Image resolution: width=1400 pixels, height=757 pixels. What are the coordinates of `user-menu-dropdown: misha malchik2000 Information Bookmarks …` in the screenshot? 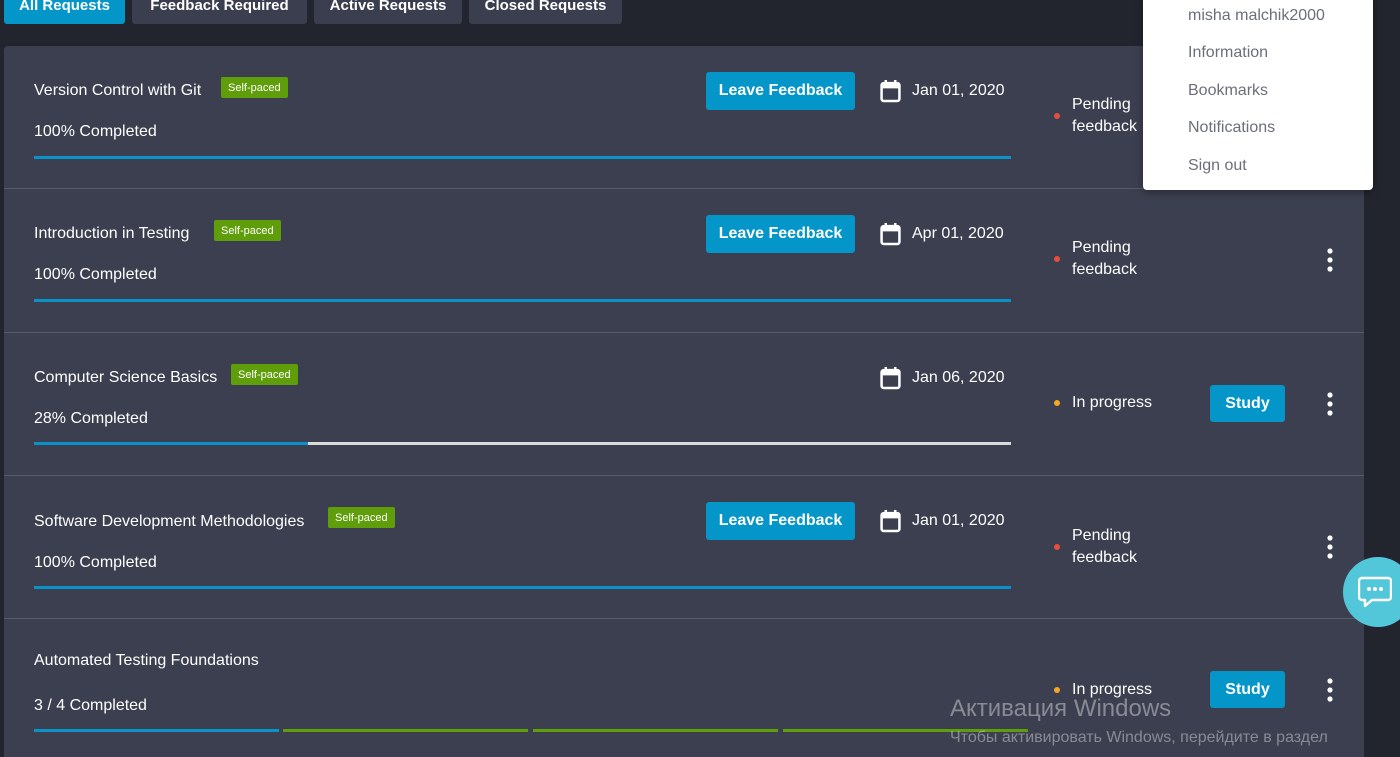 It's located at (1258, 95).